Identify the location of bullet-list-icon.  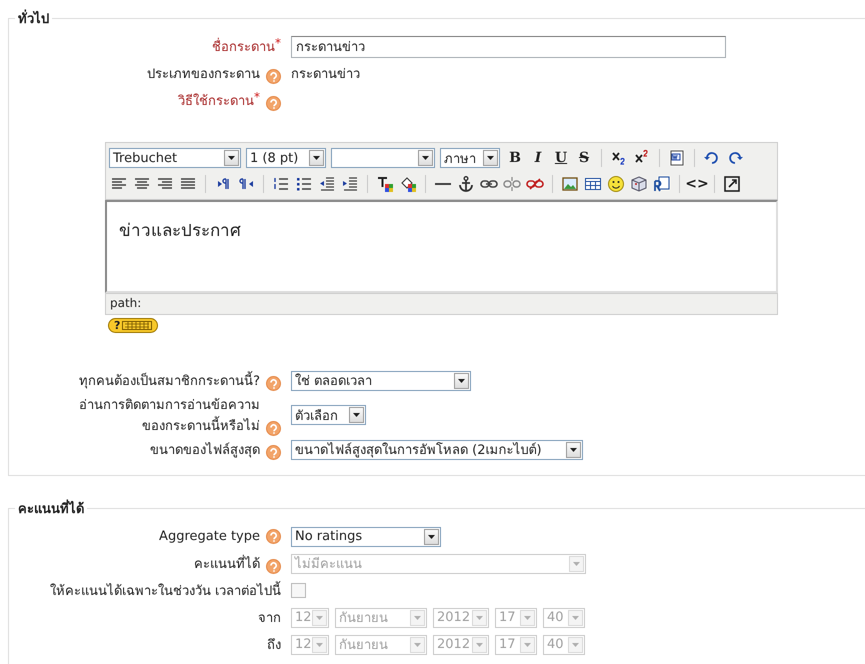
(304, 184).